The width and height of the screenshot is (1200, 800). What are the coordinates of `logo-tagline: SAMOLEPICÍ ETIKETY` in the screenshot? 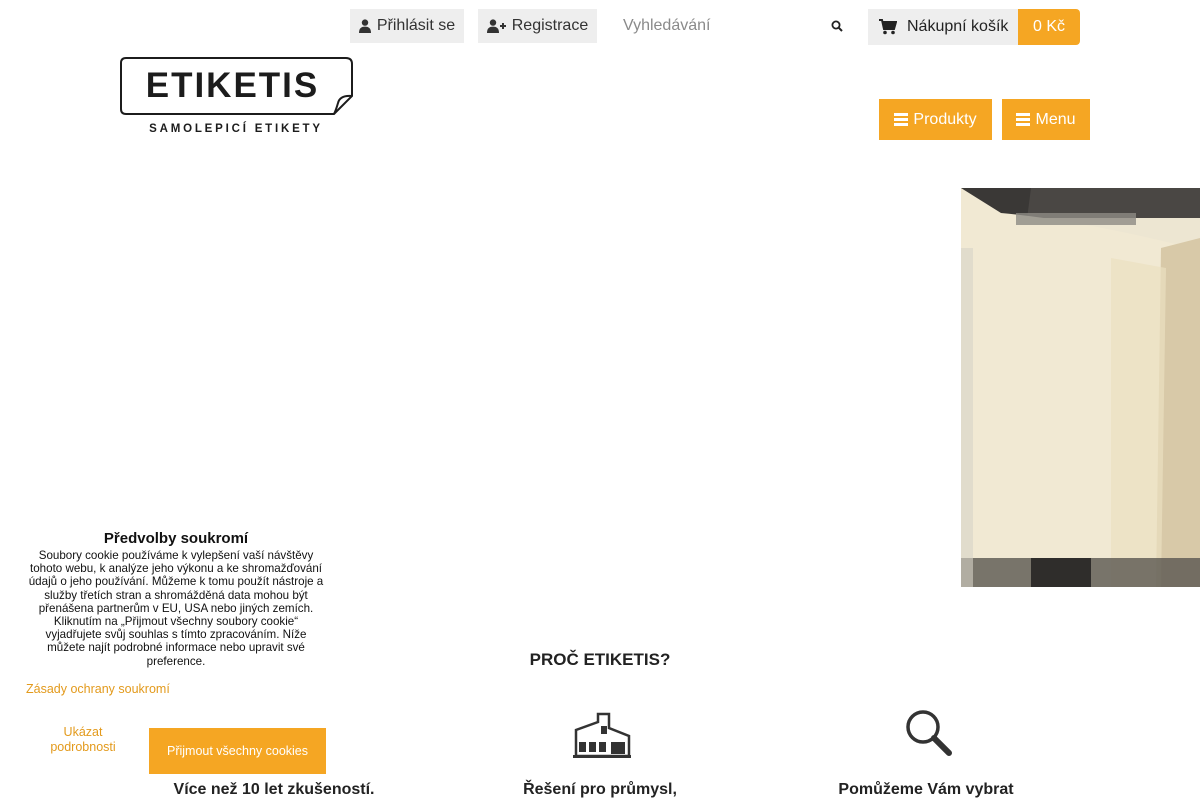 It's located at (236, 129).